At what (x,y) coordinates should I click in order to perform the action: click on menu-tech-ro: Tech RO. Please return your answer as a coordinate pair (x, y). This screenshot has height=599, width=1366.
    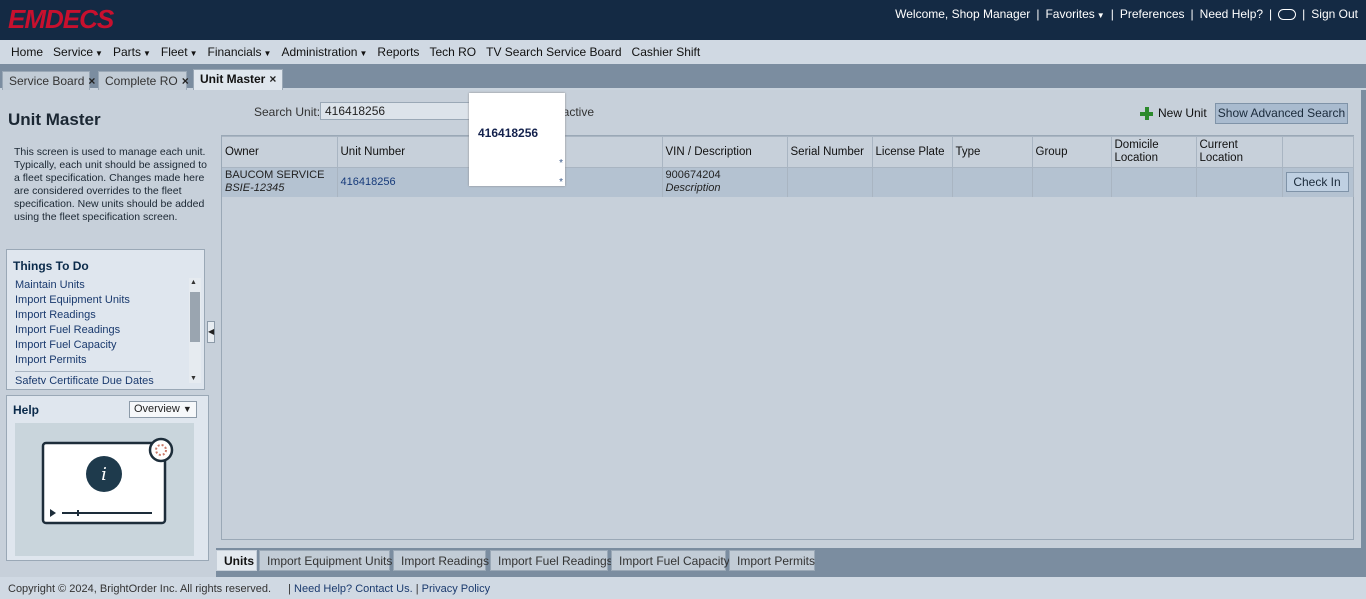
    Looking at the image, I should click on (452, 52).